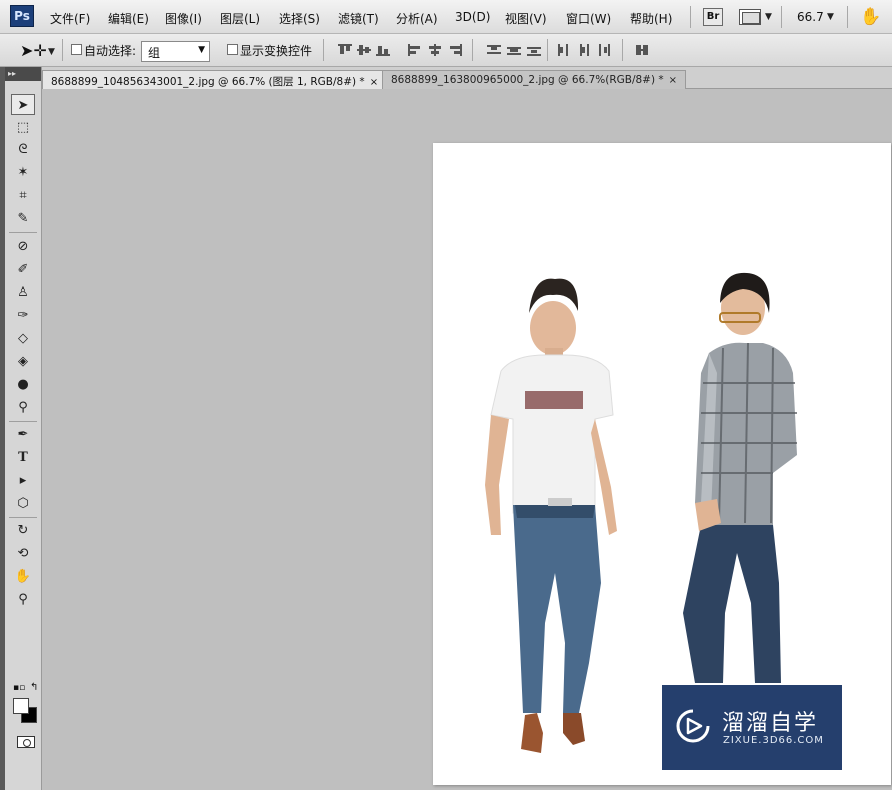 The image size is (892, 790). I want to click on menu-edit: 编辑(E), so click(128, 18).